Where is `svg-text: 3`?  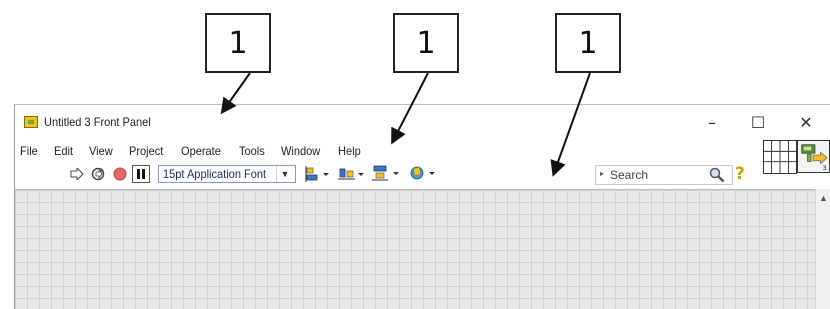 svg-text: 3 is located at coordinates (824, 168).